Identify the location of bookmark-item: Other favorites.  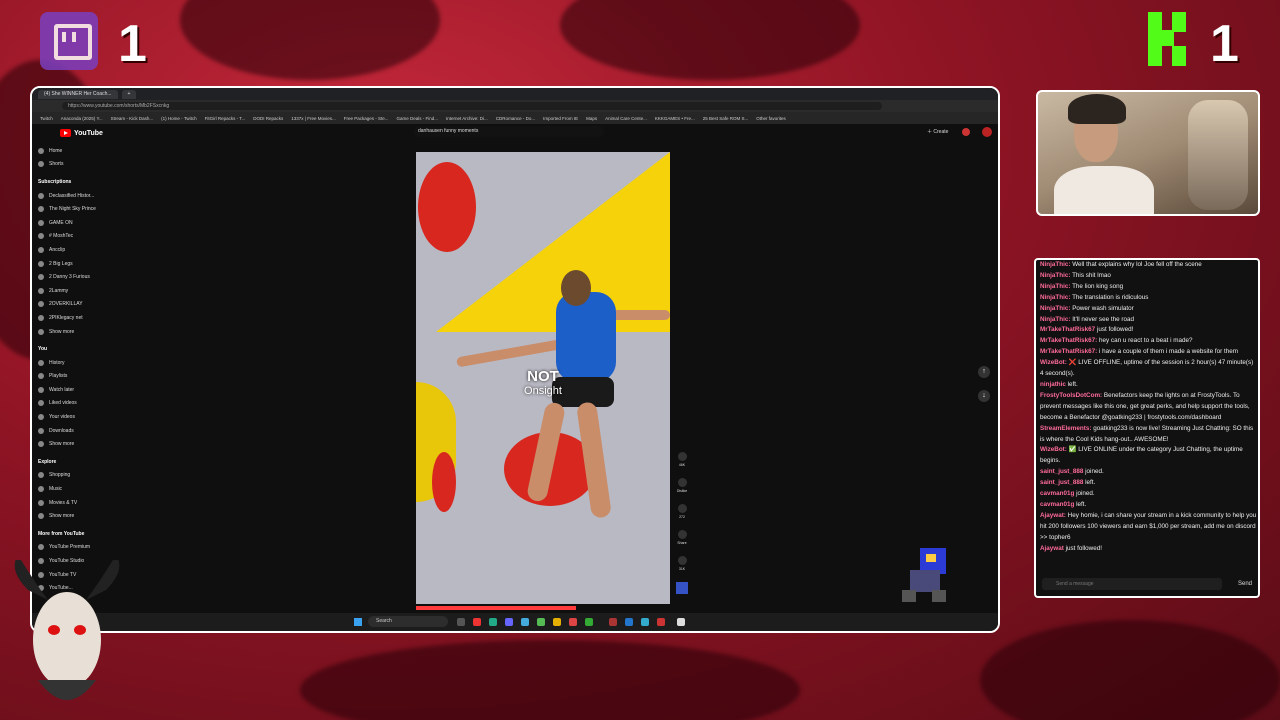
(771, 118).